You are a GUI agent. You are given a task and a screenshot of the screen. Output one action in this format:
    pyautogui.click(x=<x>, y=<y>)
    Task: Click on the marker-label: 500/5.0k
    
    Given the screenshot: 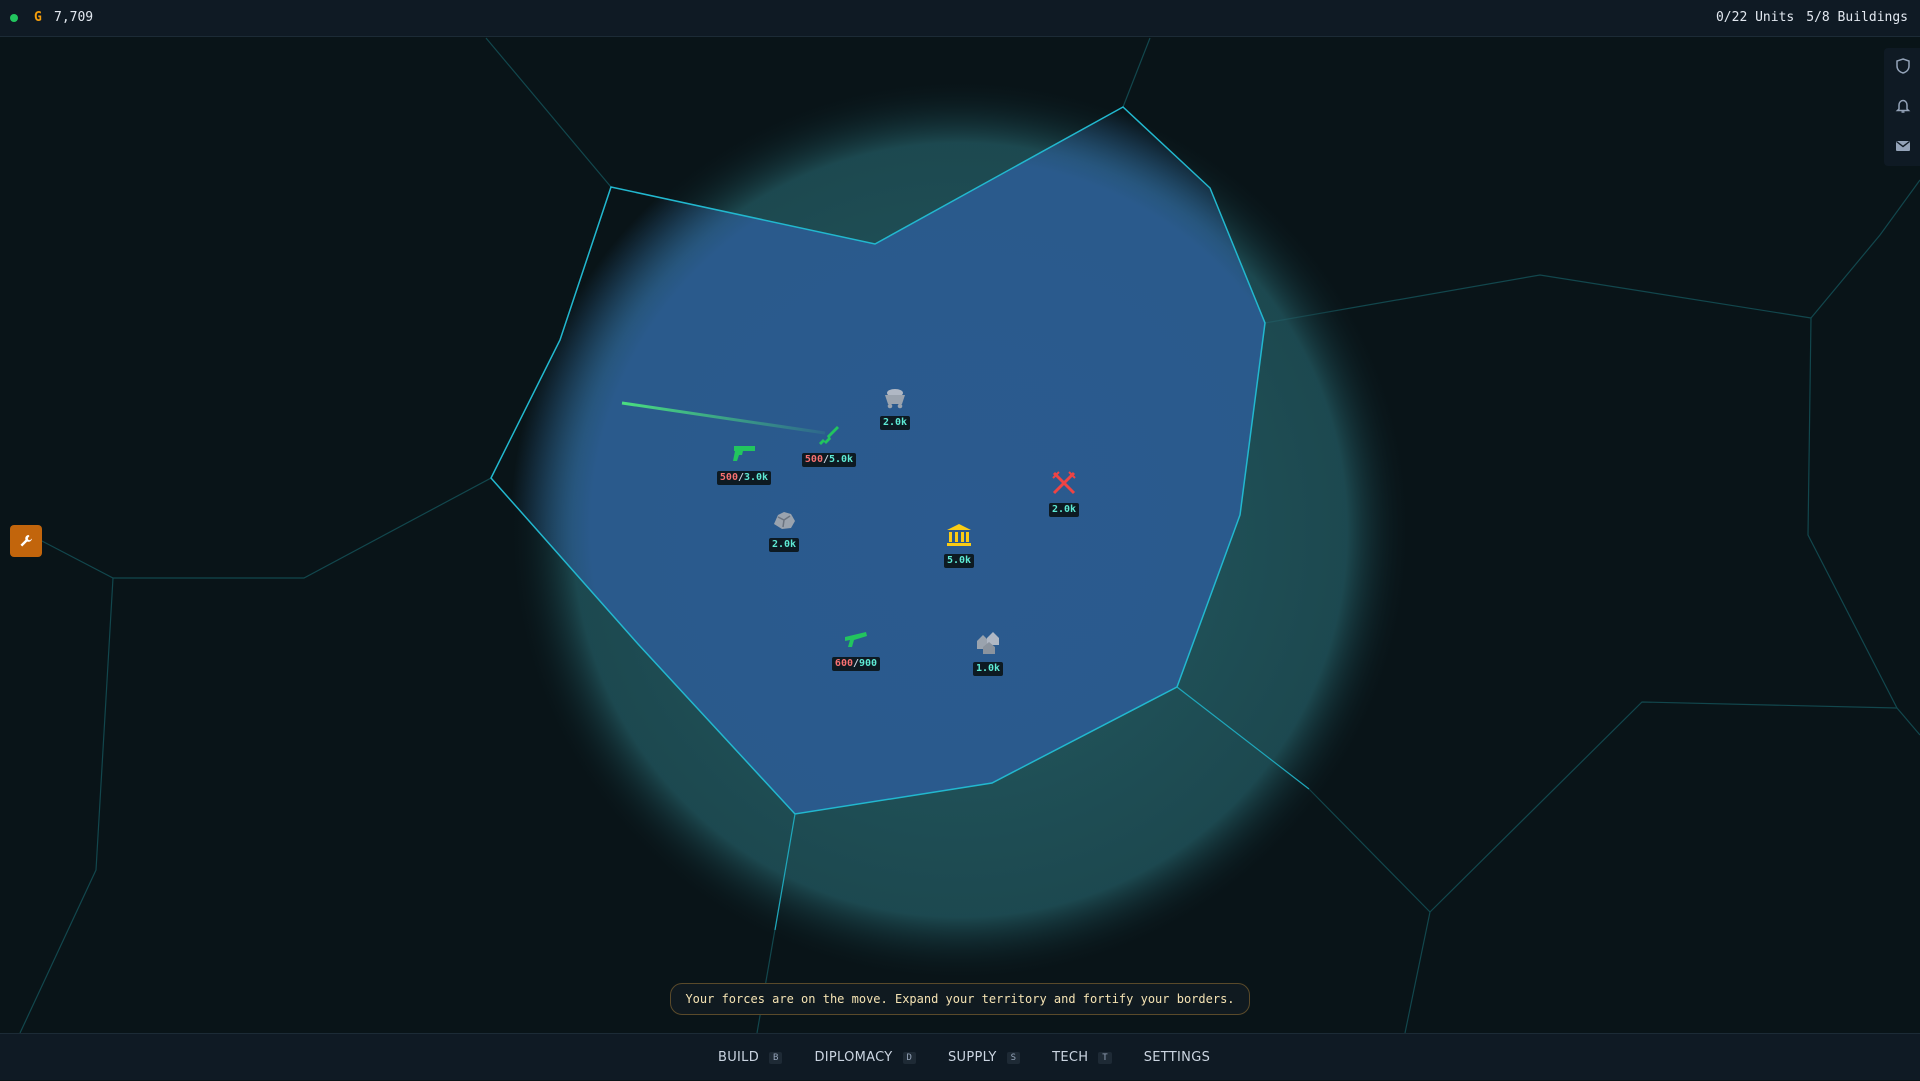 What is the action you would take?
    pyautogui.click(x=829, y=460)
    